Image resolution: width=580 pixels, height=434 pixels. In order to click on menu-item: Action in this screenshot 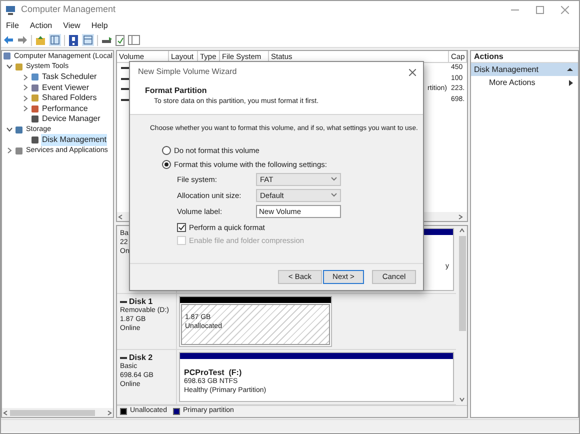, I will do `click(41, 26)`.